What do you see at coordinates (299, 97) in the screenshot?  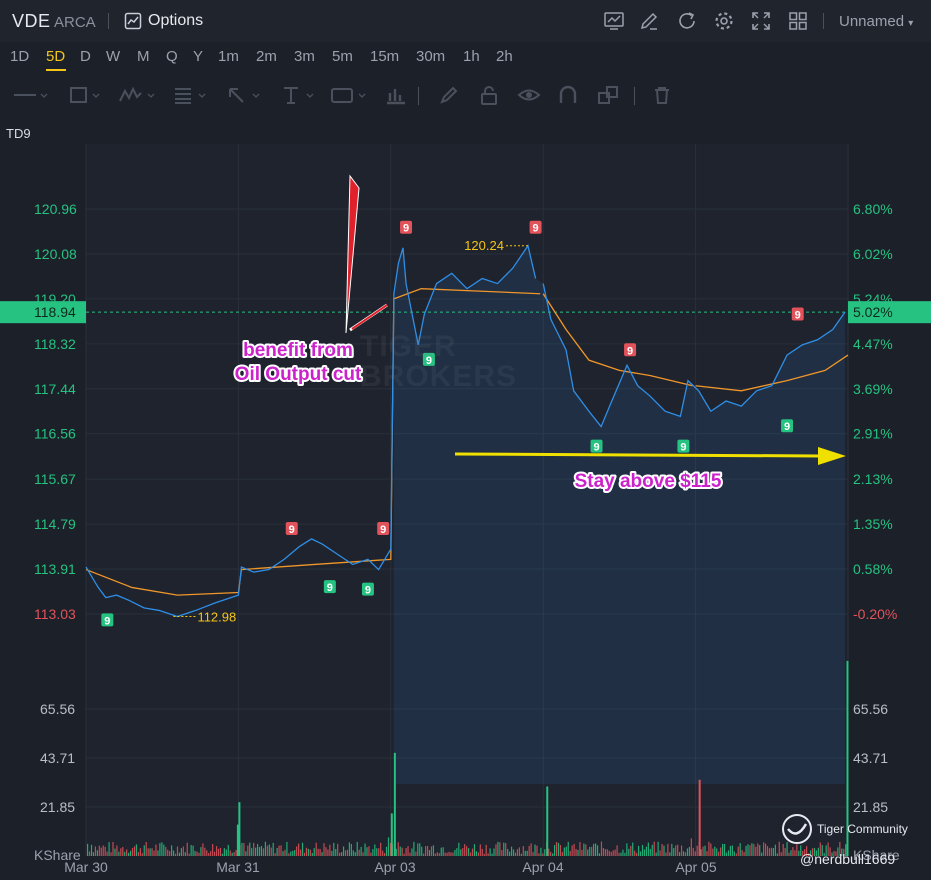 I see `text-tool-icon` at bounding box center [299, 97].